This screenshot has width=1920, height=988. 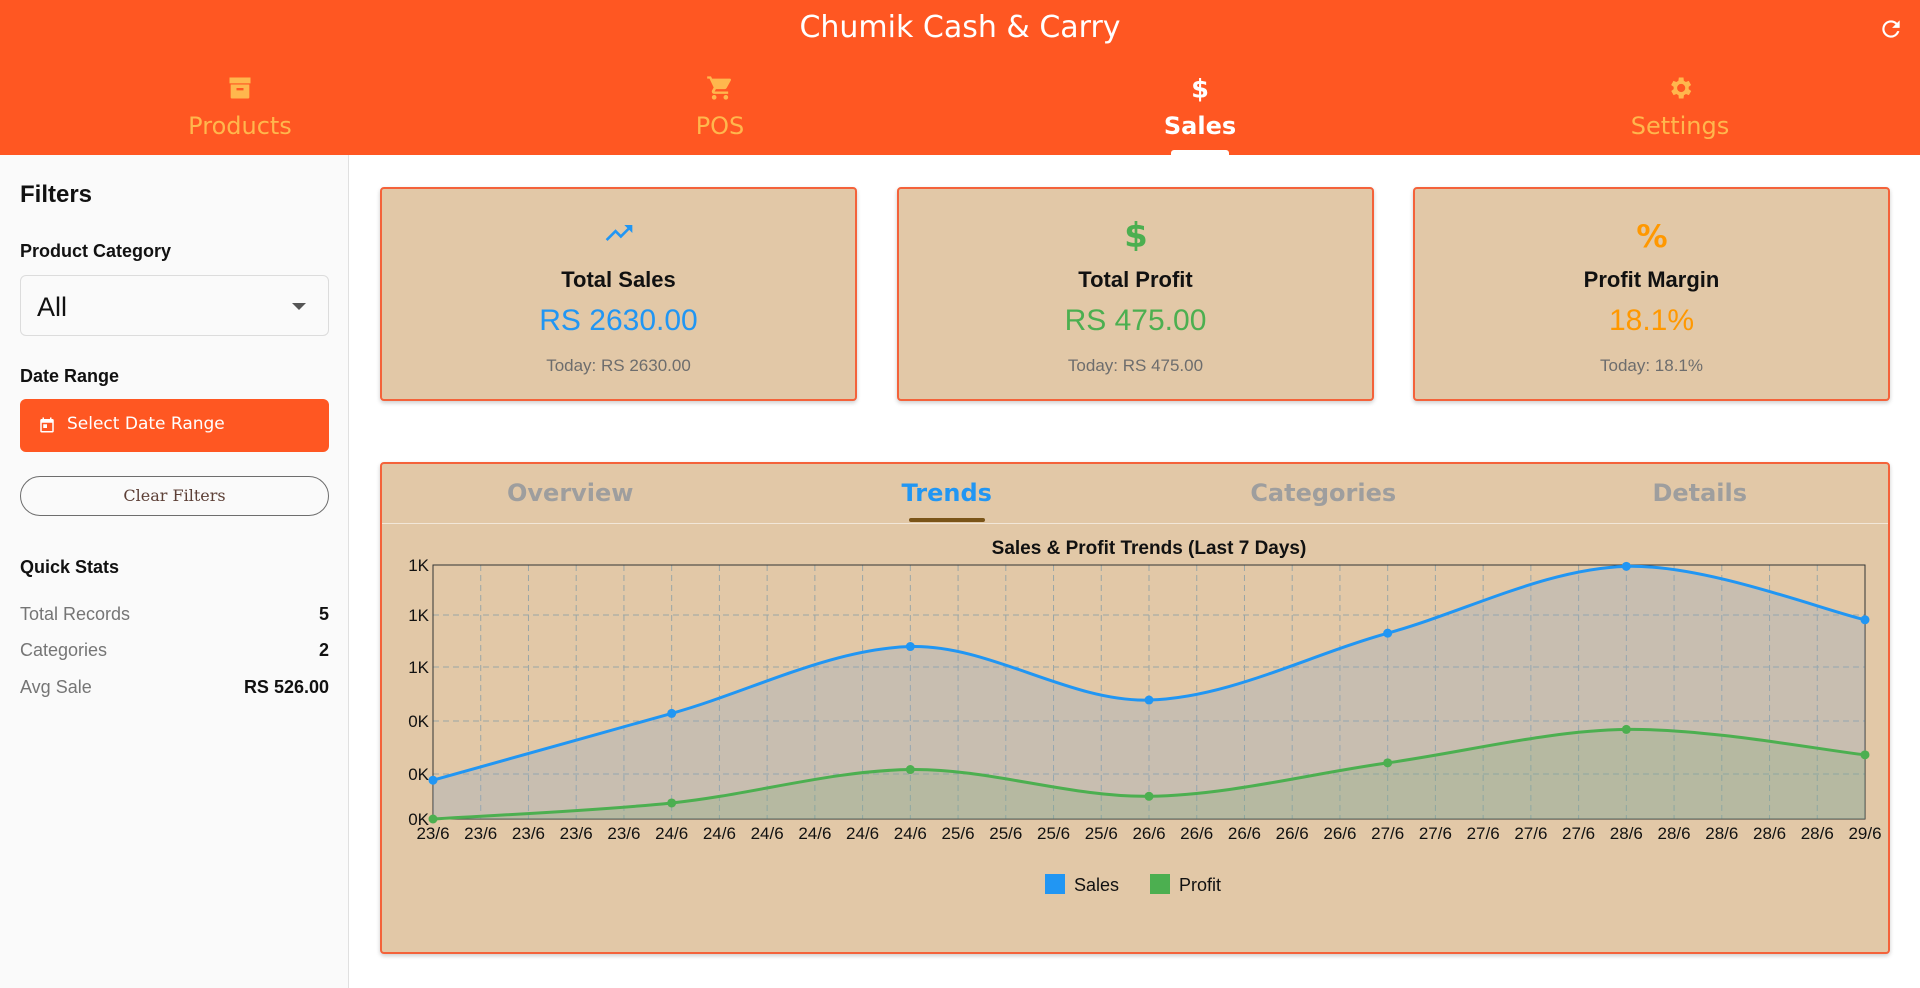 I want to click on x-tick-label: 29/6, so click(x=1864, y=833).